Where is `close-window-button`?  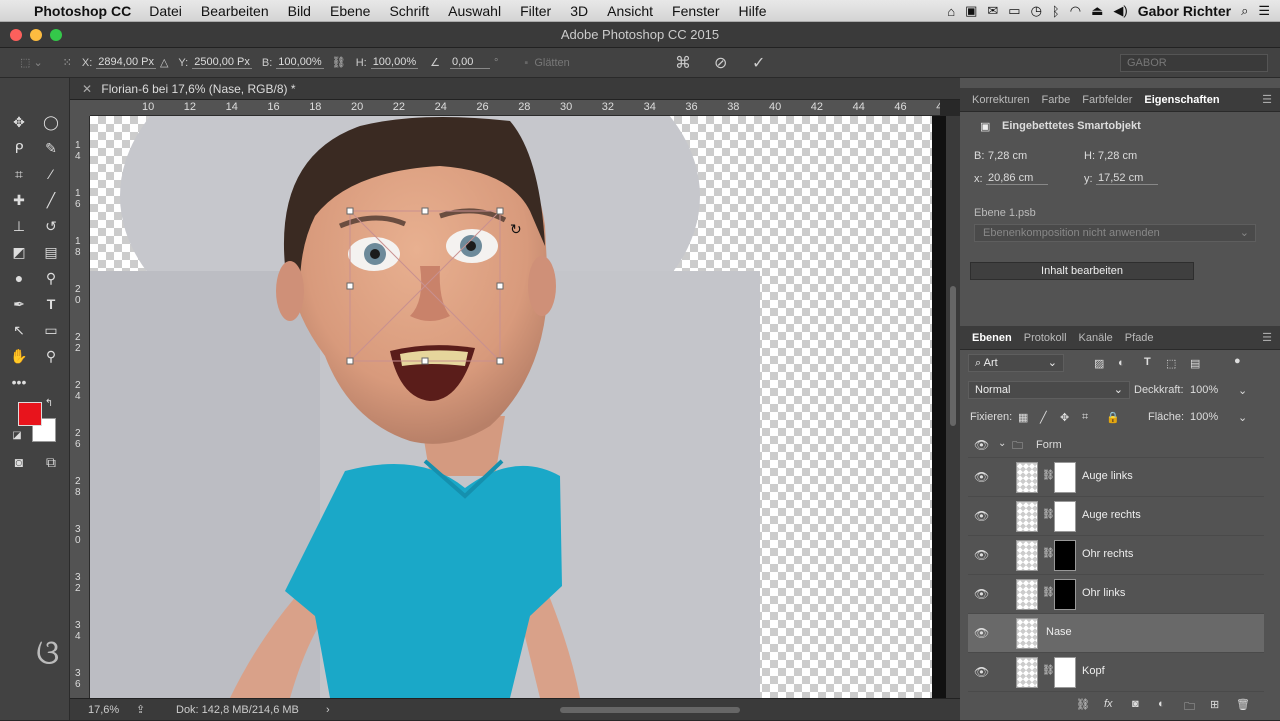
close-window-button is located at coordinates (16, 35).